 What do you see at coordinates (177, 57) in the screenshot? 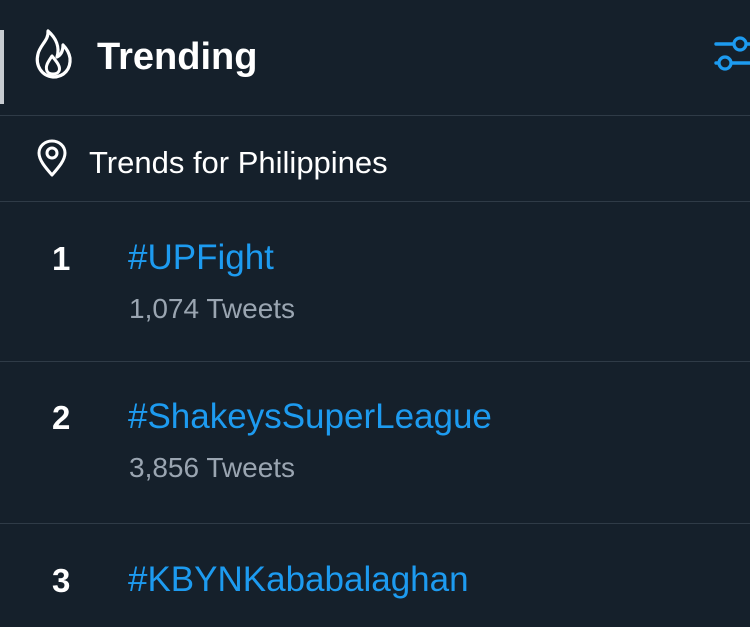
I see `page-title: Trending` at bounding box center [177, 57].